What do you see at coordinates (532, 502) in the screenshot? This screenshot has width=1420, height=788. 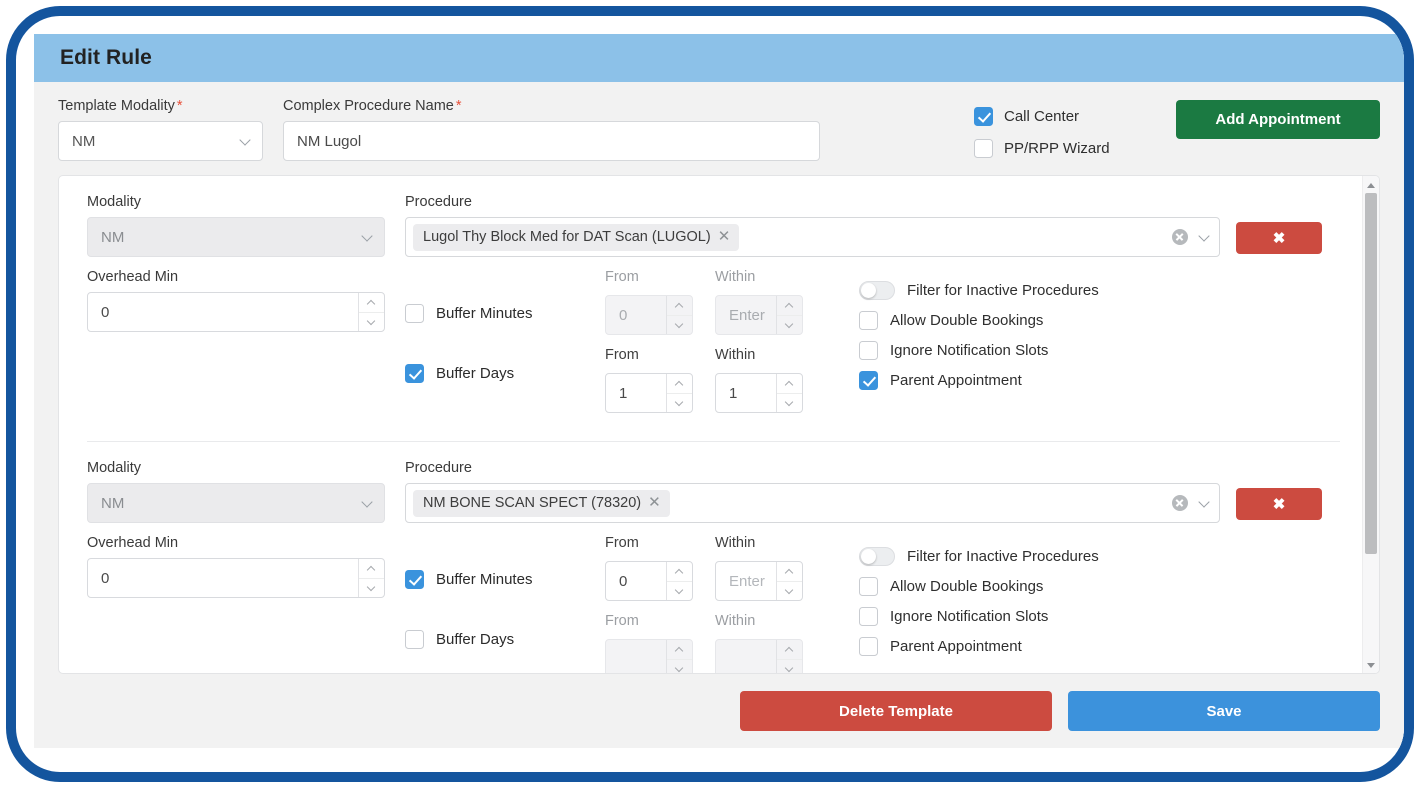 I see `procedure-tag-label: NM BONE SCAN SPECT (78320)` at bounding box center [532, 502].